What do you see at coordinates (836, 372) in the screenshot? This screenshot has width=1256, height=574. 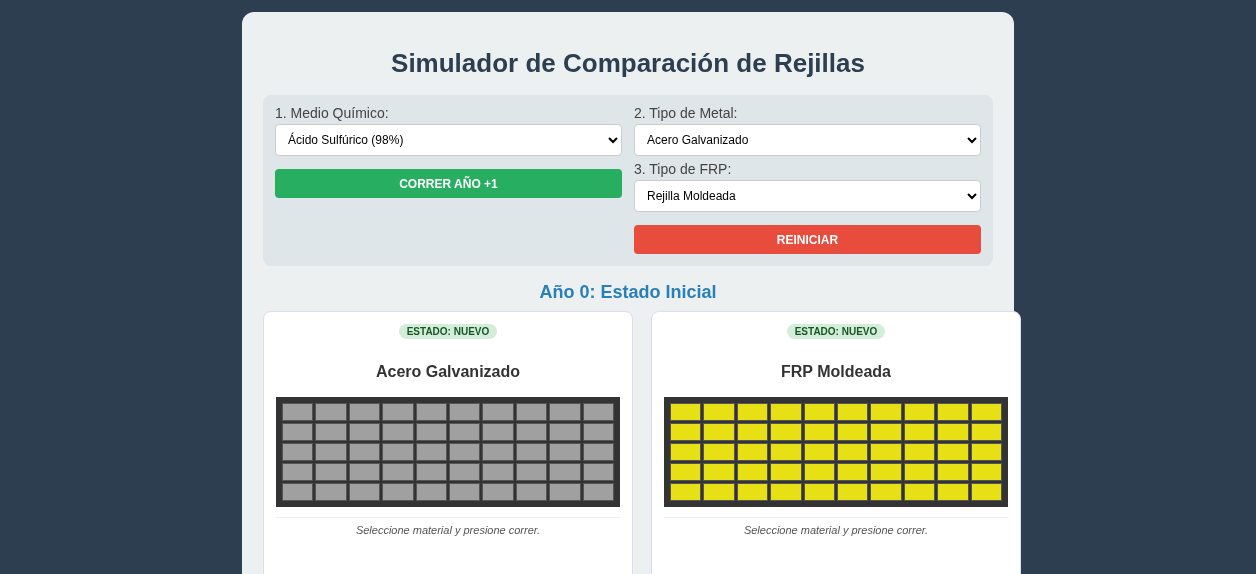 I see `material-name: FRP Moldeada` at bounding box center [836, 372].